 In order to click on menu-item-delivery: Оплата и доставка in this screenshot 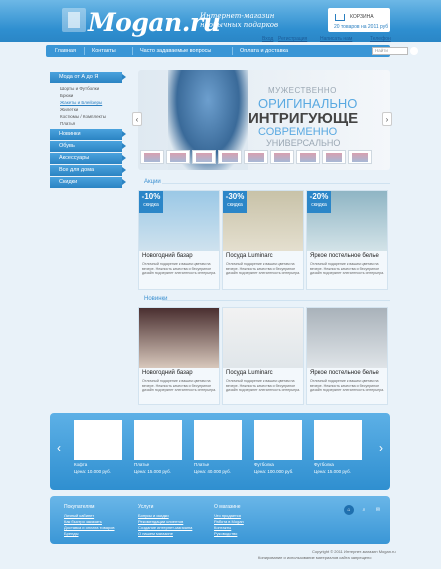, I will do `click(264, 51)`.